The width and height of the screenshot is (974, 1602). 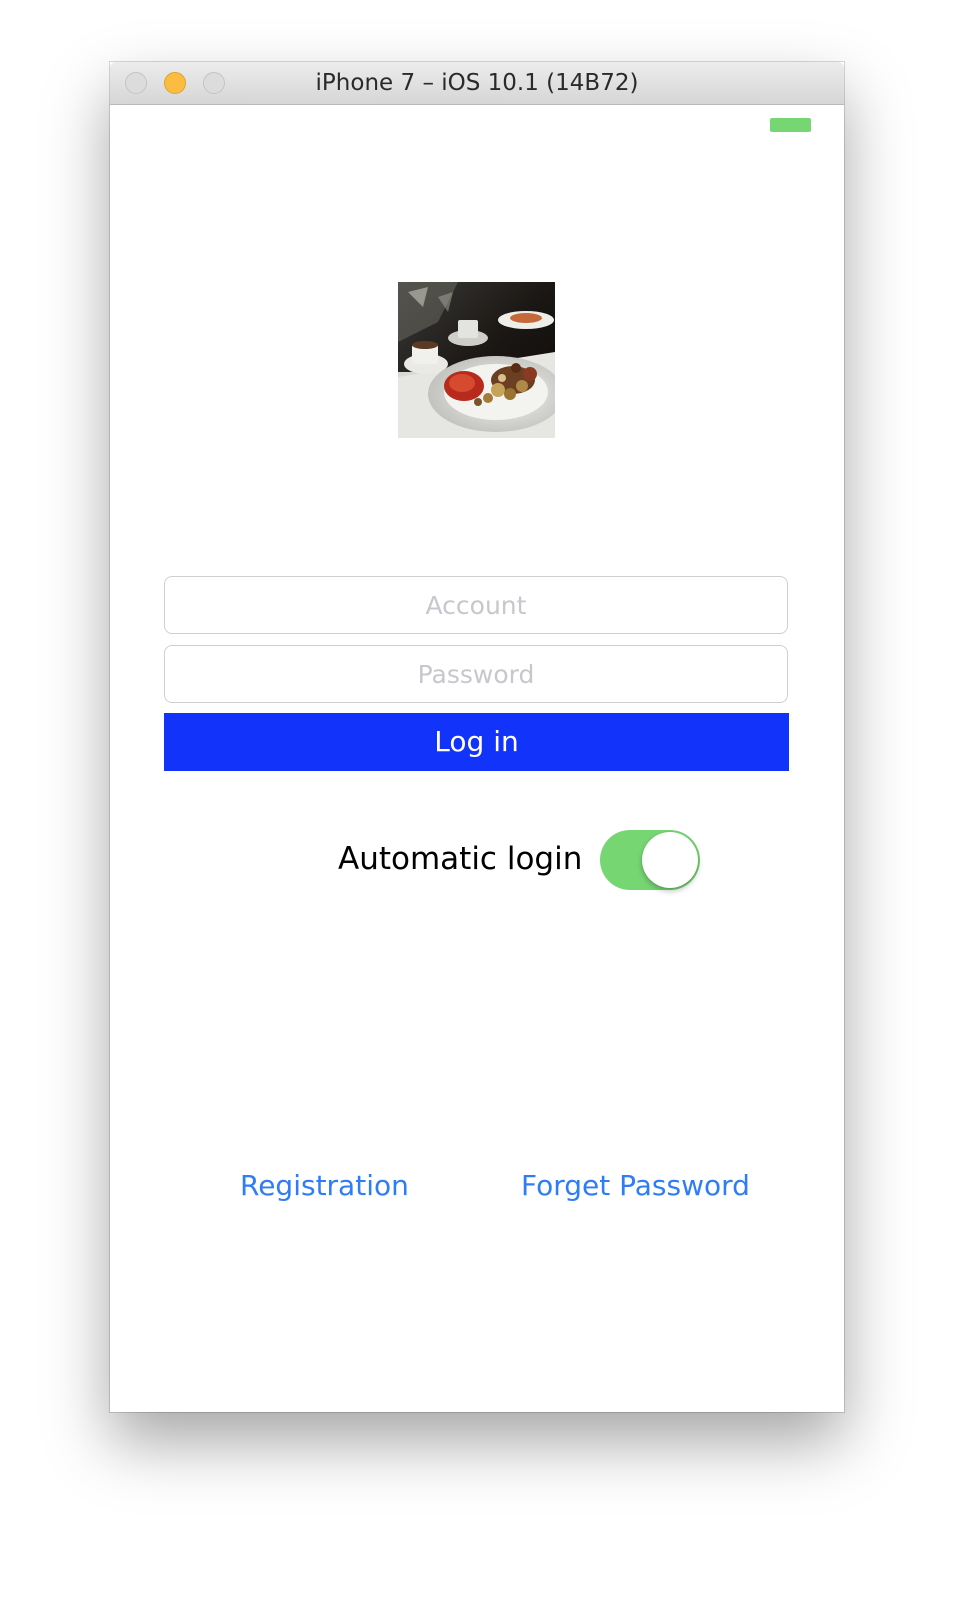 I want to click on registration-link: Registration, so click(x=324, y=1186).